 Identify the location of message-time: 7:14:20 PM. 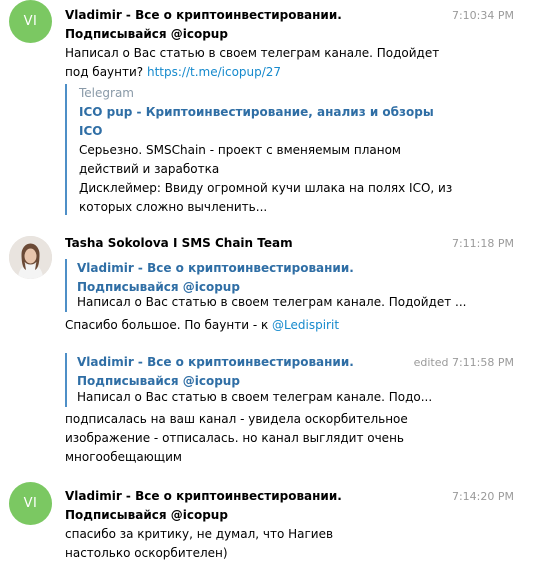
(482, 496).